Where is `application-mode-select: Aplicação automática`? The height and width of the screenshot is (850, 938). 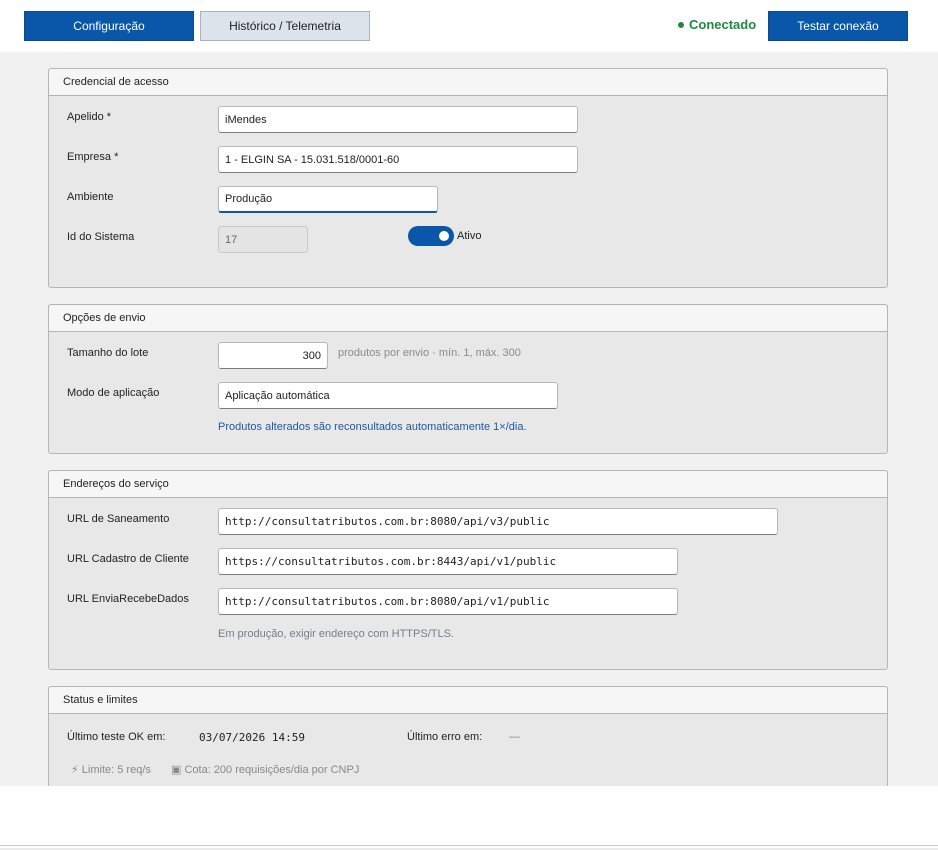
application-mode-select: Aplicação automática is located at coordinates (388, 395).